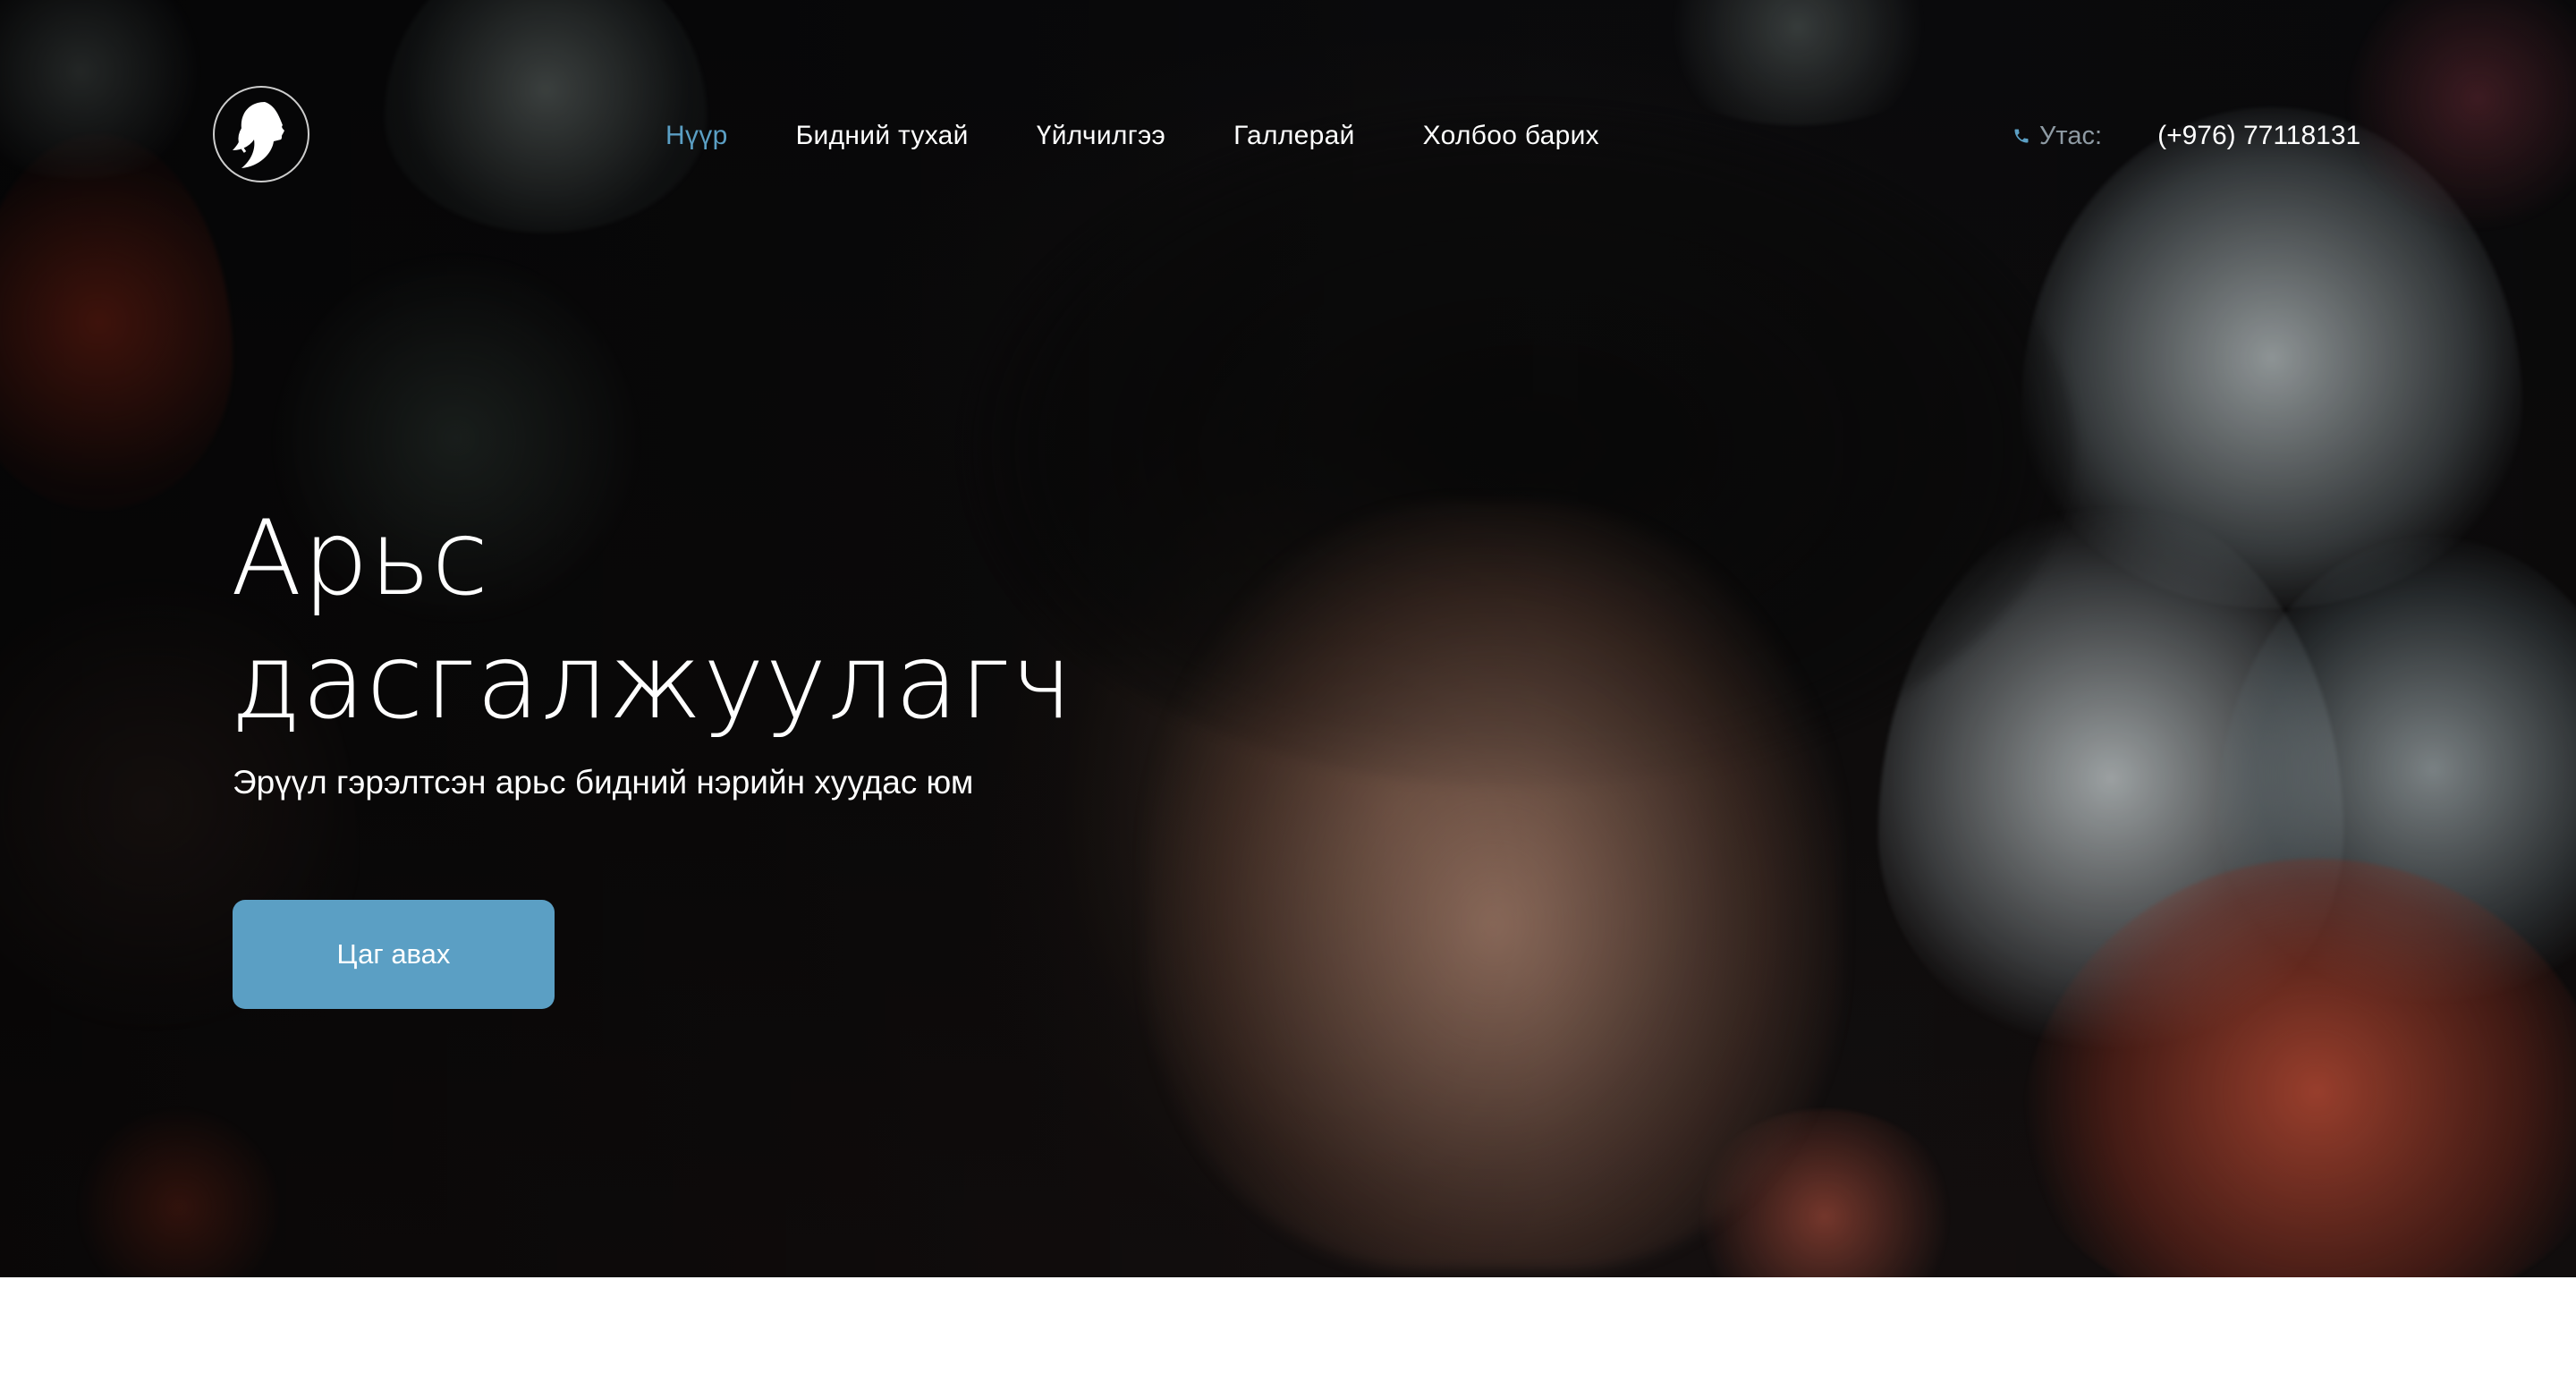 The image size is (2576, 1390). I want to click on nav-item-services: Үйлчилгээ, so click(1101, 136).